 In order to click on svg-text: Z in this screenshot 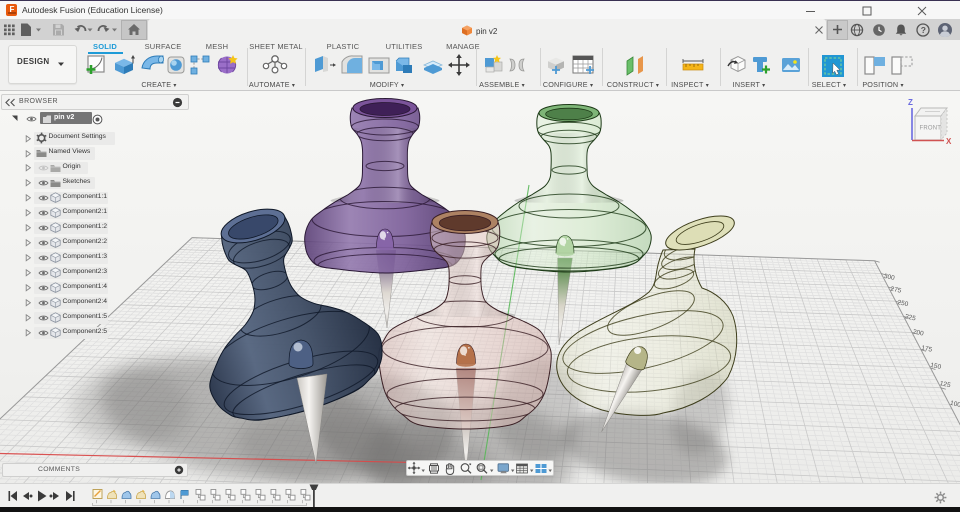, I will do `click(910, 102)`.